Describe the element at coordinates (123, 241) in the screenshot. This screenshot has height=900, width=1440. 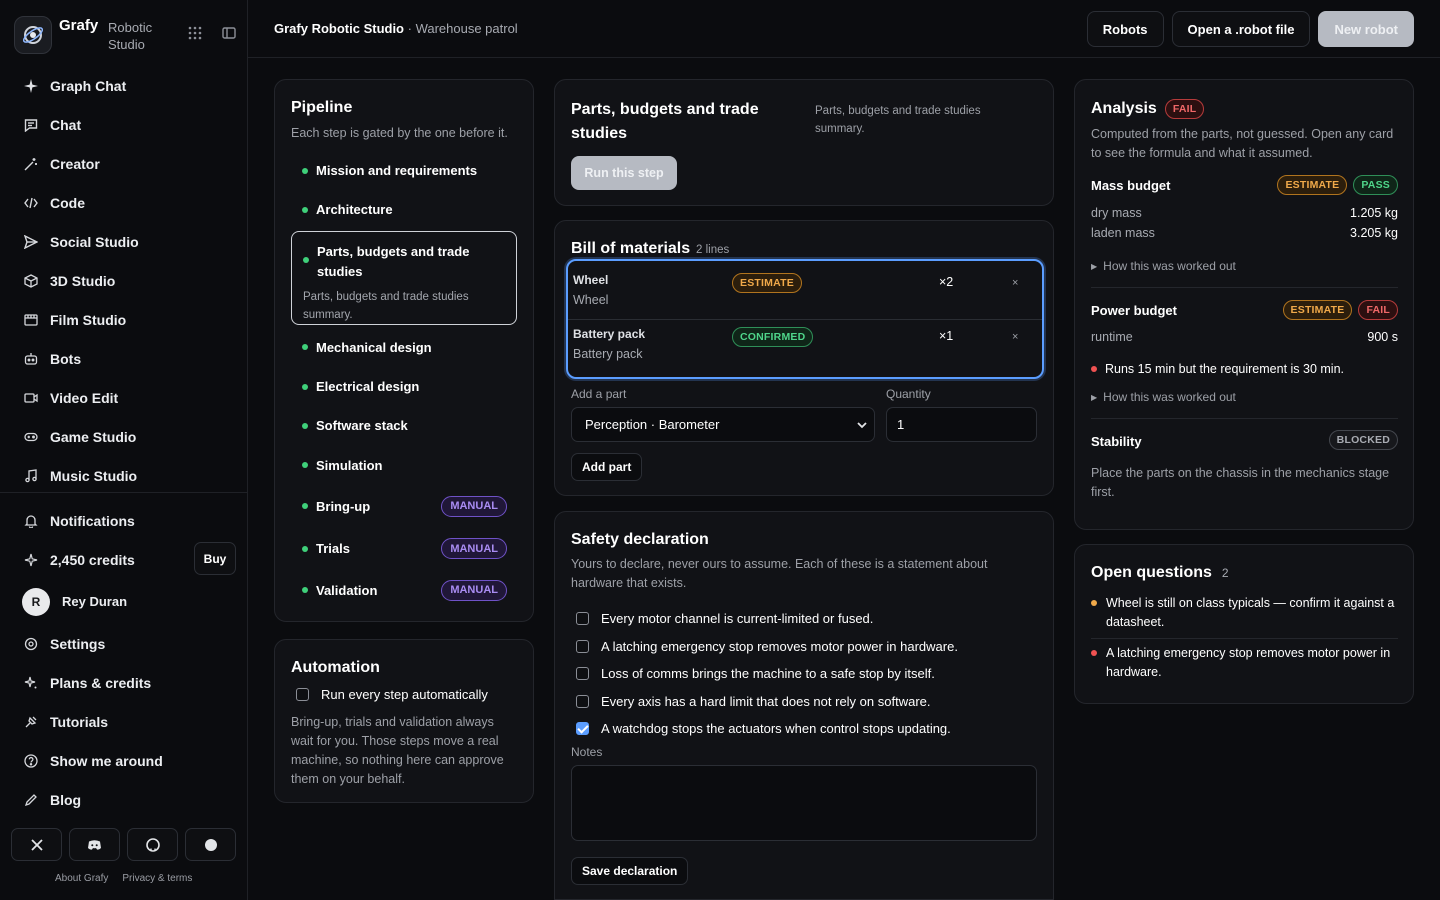
I see `nav-item-social-studio: Social Studio` at that location.